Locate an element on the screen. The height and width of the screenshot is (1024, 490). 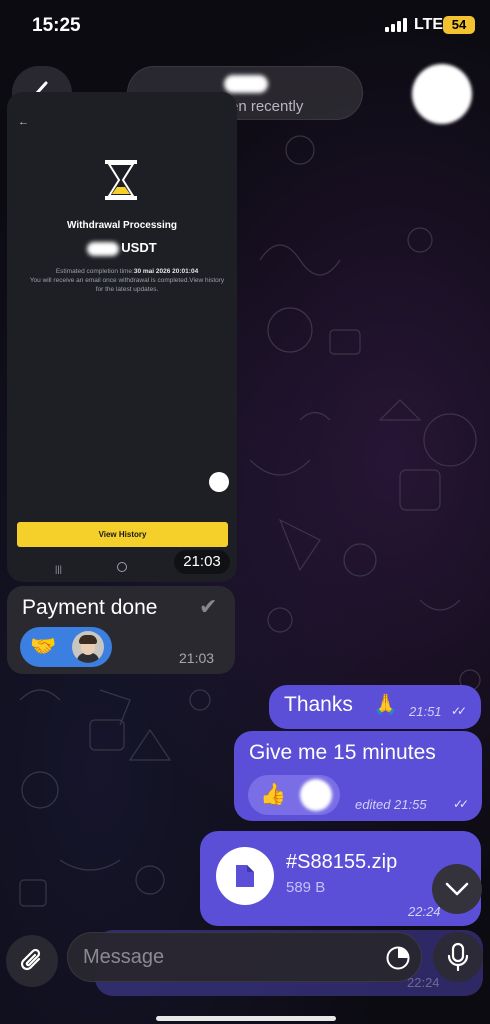
home-icon is located at coordinates (122, 567).